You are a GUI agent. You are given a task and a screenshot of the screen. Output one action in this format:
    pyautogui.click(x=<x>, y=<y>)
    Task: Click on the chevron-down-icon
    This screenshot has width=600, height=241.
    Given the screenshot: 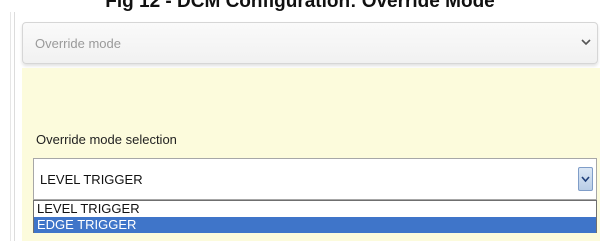 What is the action you would take?
    pyautogui.click(x=586, y=42)
    